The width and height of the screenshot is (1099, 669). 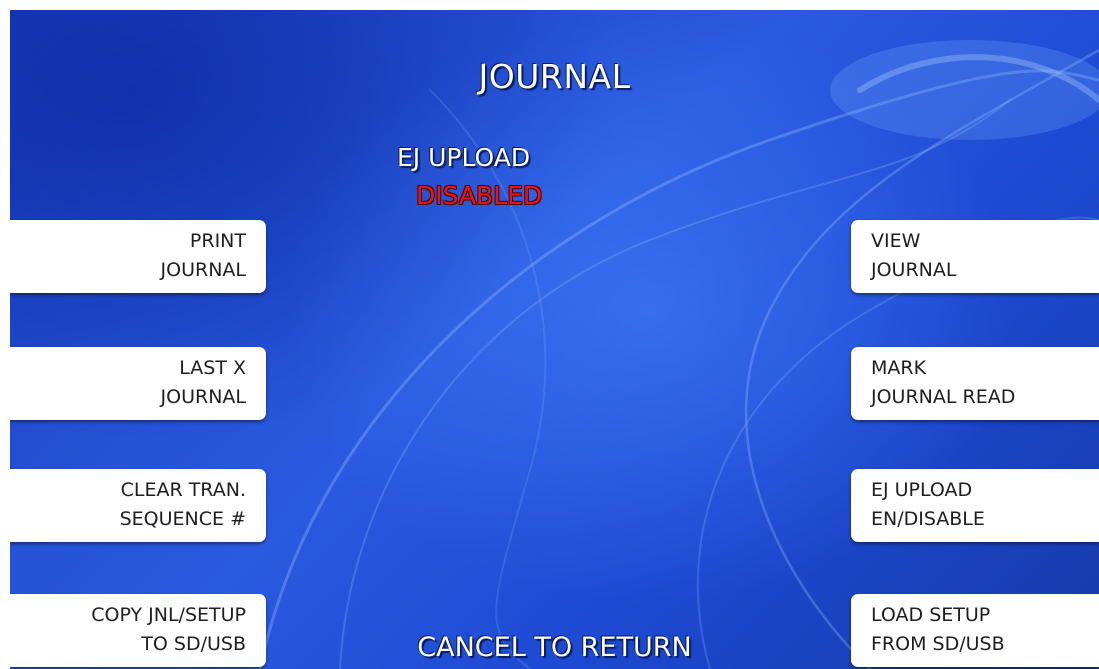 What do you see at coordinates (168, 615) in the screenshot?
I see `button-label-line1: COPY JNL/SETUP` at bounding box center [168, 615].